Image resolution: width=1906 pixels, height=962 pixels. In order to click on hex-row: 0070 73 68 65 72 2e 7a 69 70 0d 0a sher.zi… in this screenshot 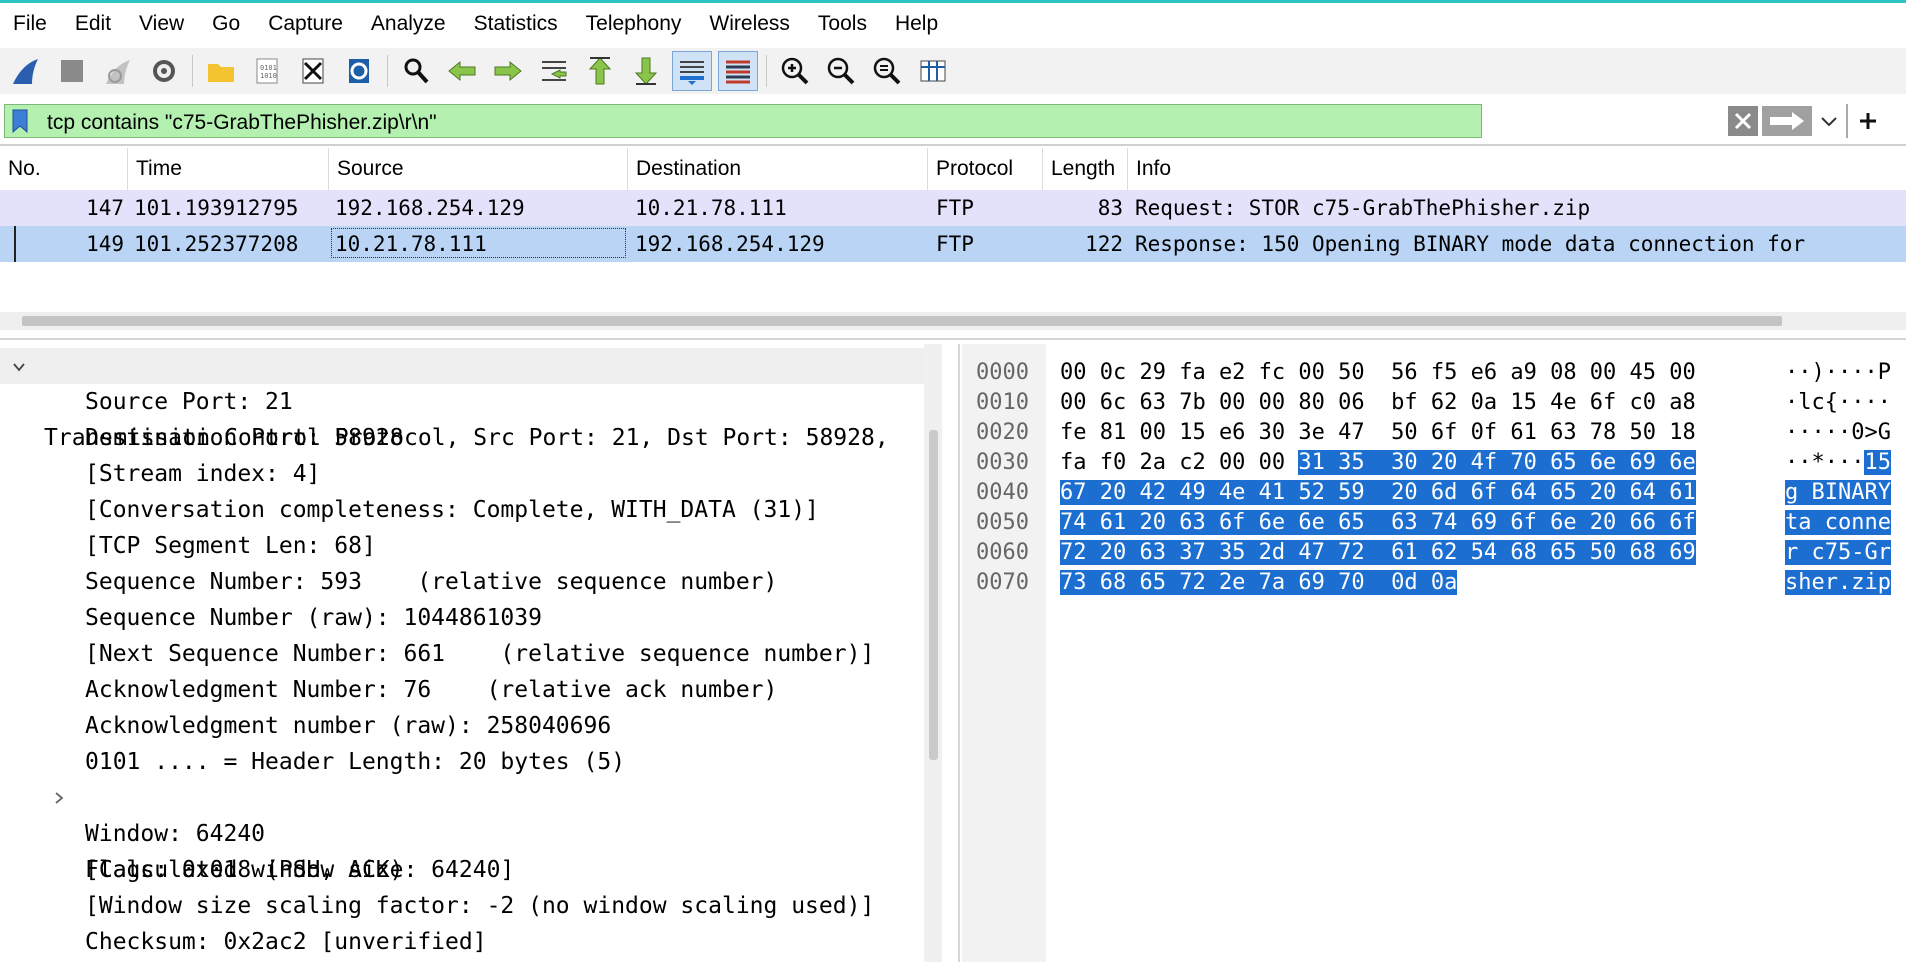, I will do `click(1434, 583)`.